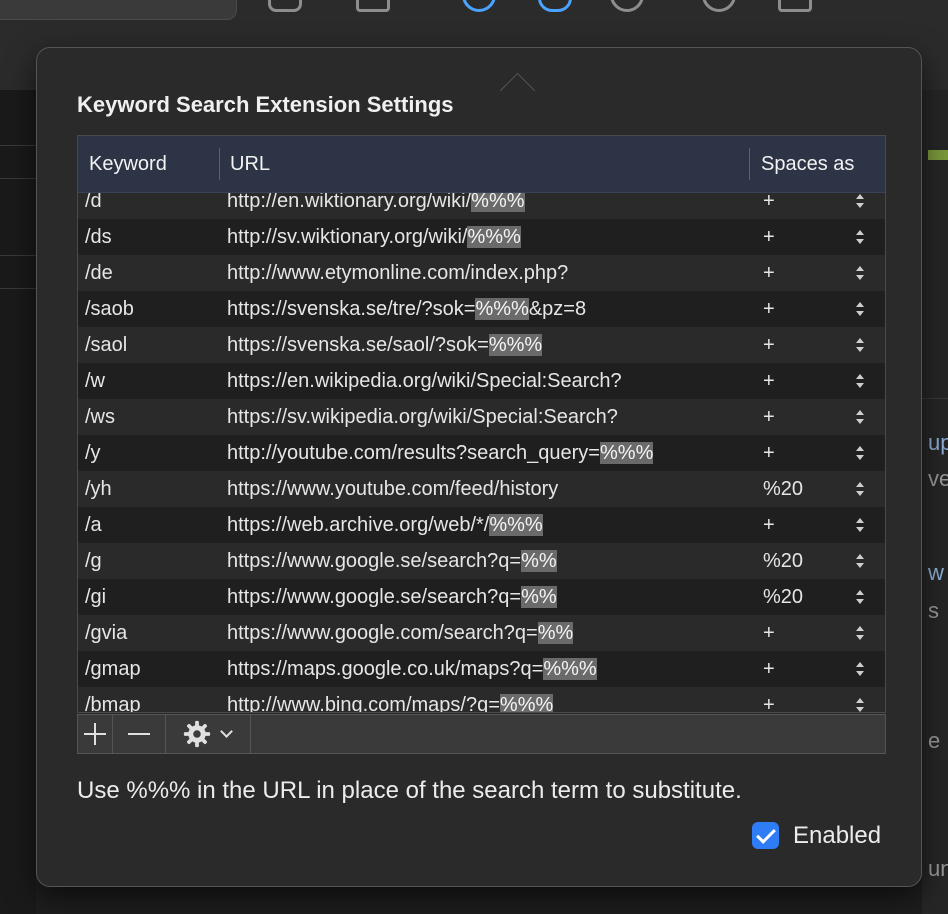  What do you see at coordinates (406, 309) in the screenshot?
I see `url-cell: https://svenska.se/tre/?sok=%%%&pz=8` at bounding box center [406, 309].